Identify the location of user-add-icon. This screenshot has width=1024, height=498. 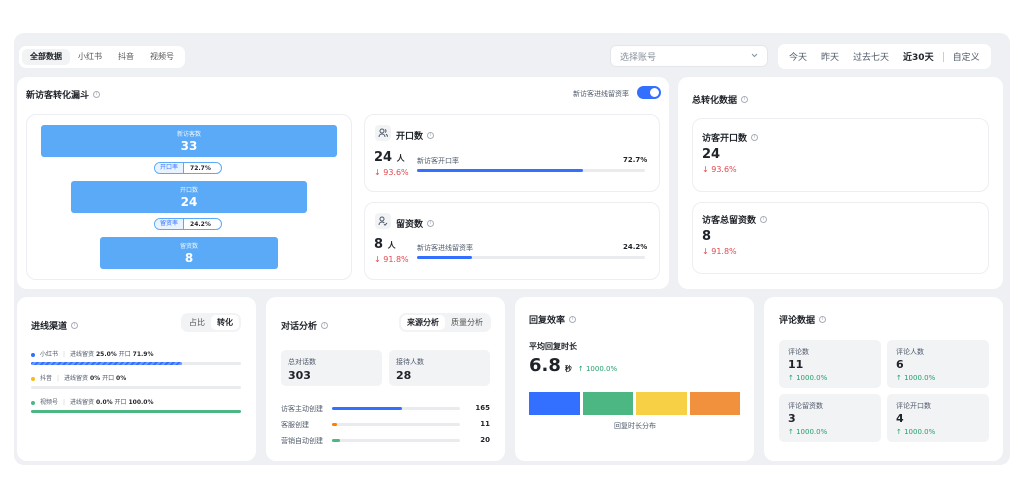
(383, 221).